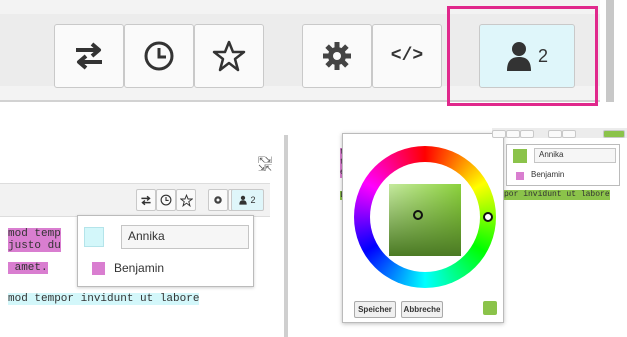 The height and width of the screenshot is (337, 627). I want to click on users-count-small: 2, so click(253, 200).